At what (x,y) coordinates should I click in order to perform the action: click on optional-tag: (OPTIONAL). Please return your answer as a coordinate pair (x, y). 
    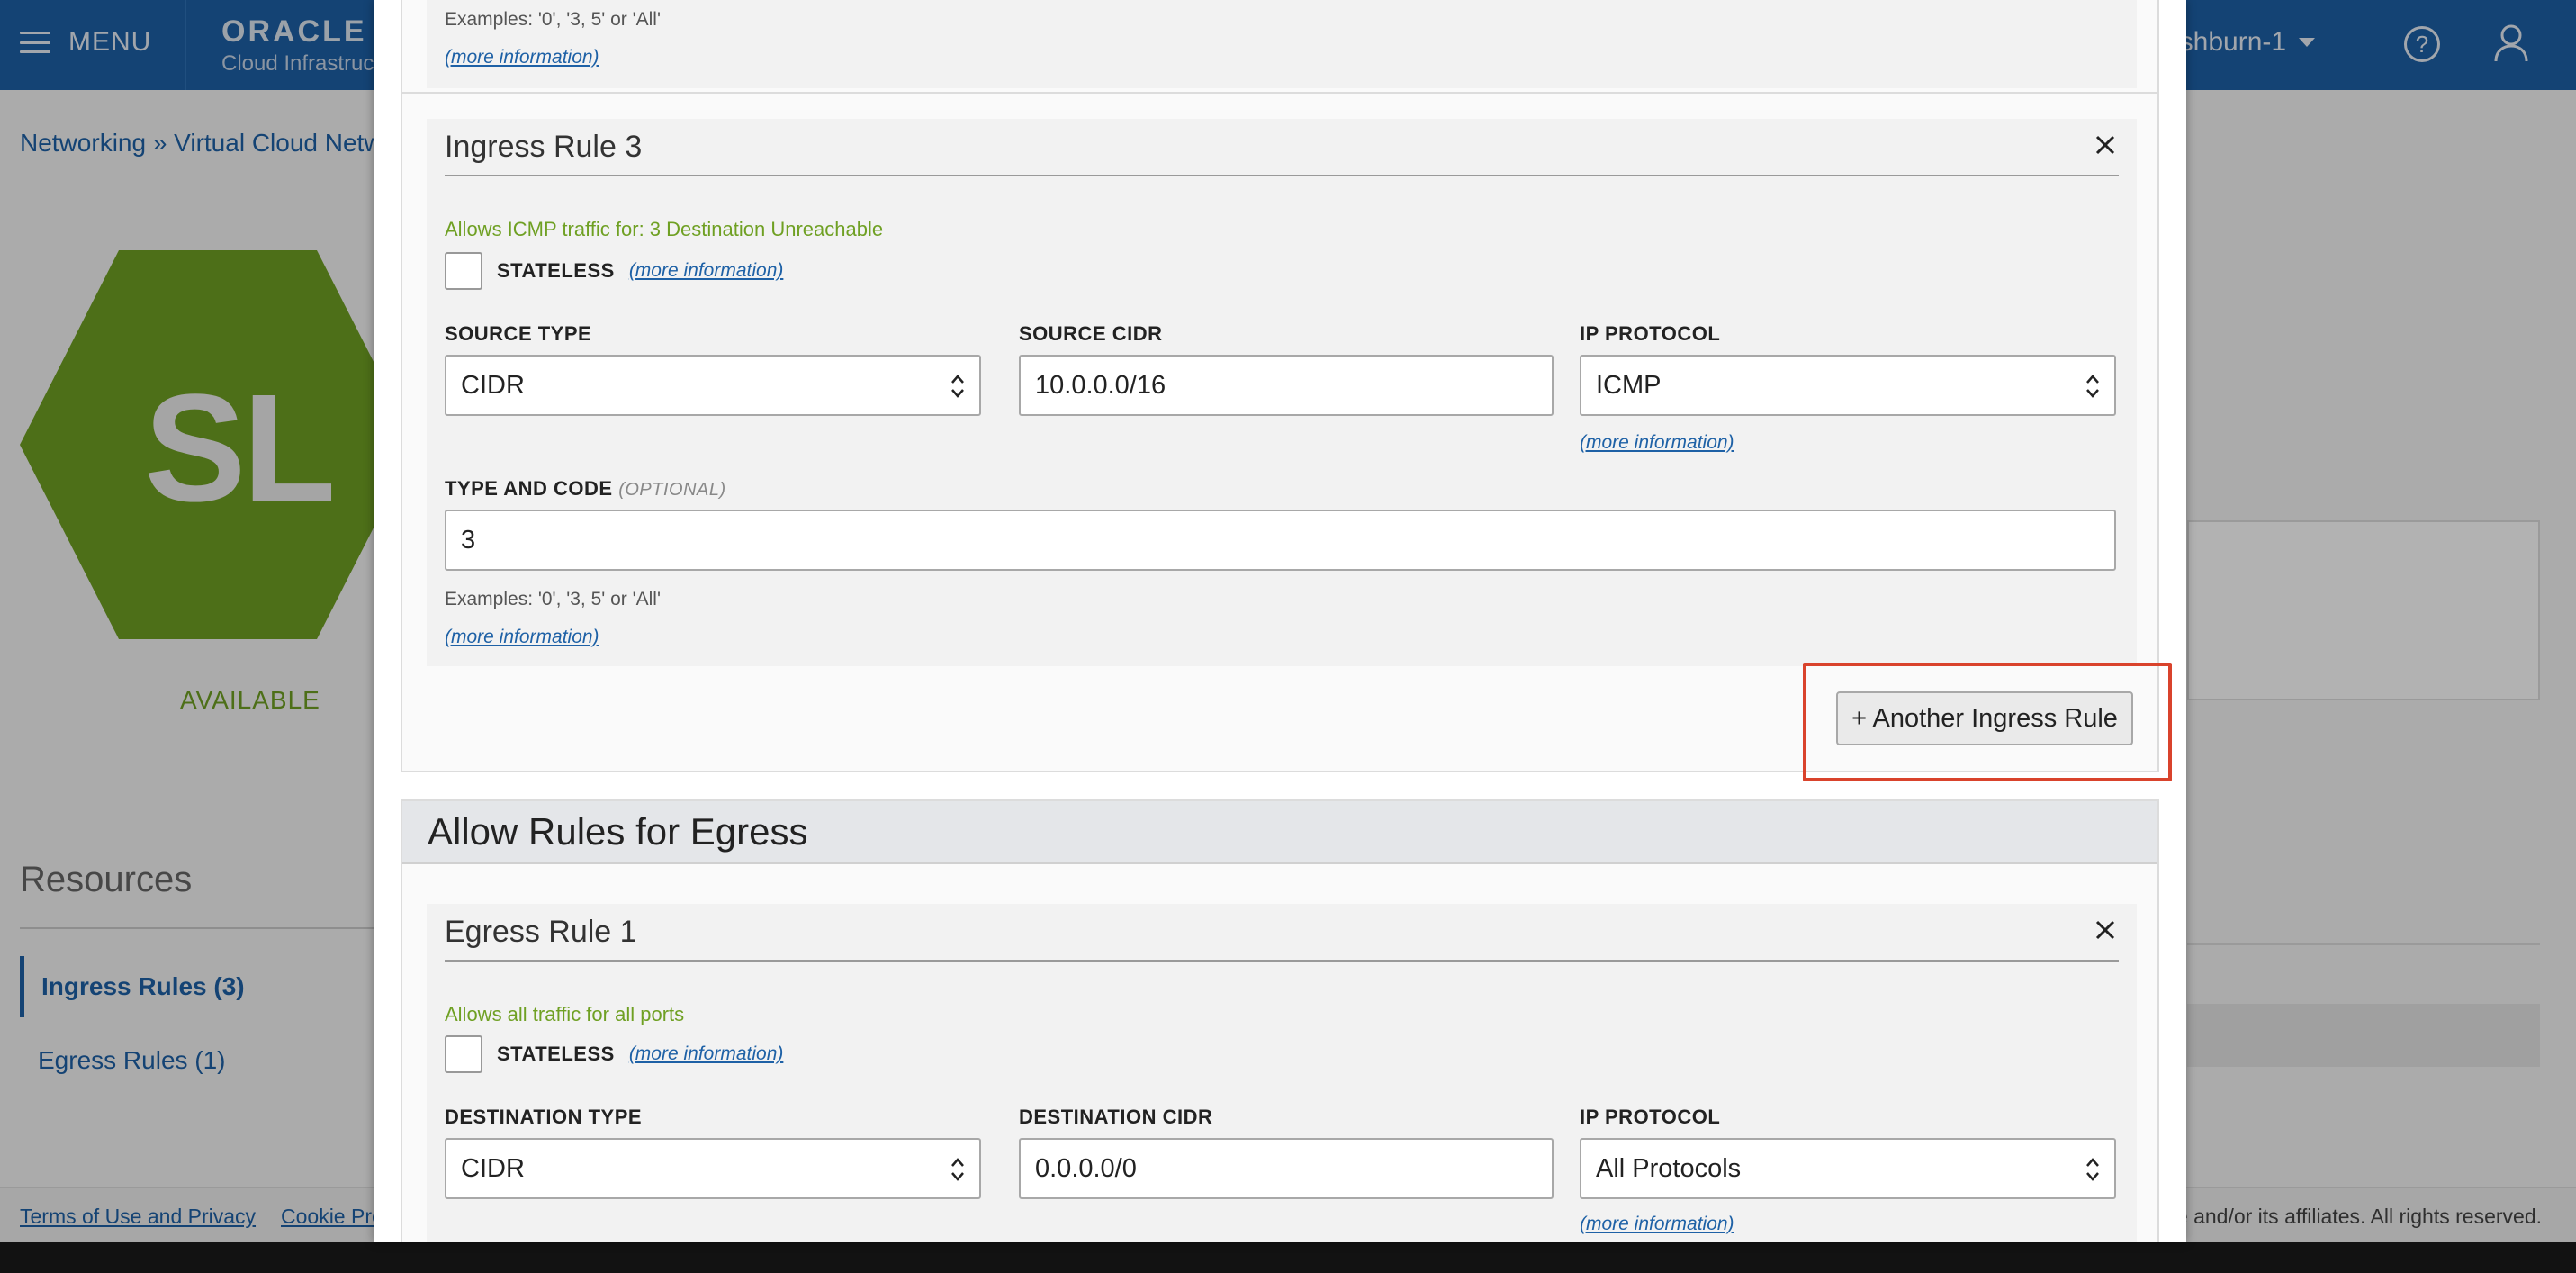
    Looking at the image, I should click on (672, 490).